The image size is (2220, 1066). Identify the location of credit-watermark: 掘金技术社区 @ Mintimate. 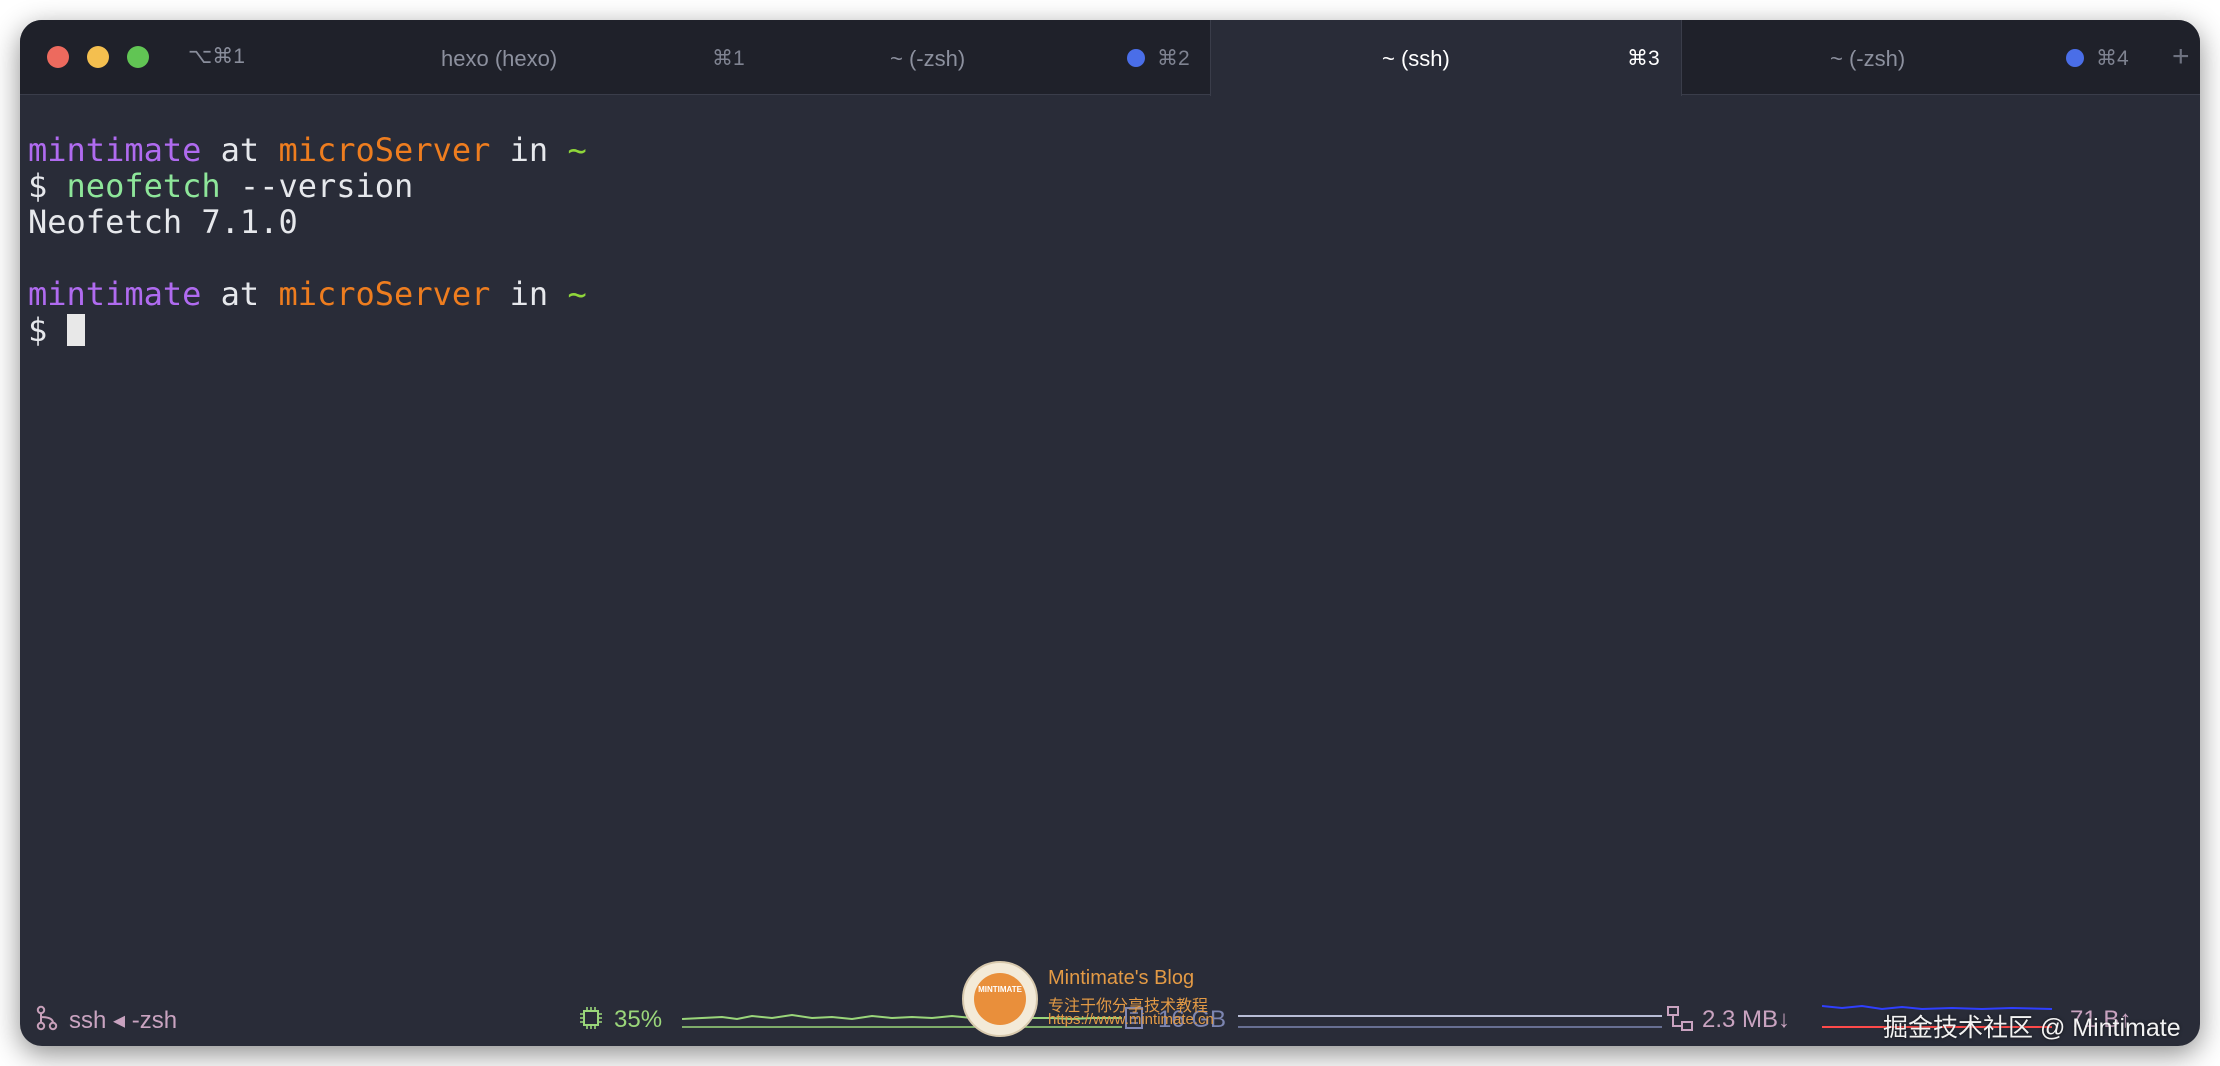
(2032, 1028).